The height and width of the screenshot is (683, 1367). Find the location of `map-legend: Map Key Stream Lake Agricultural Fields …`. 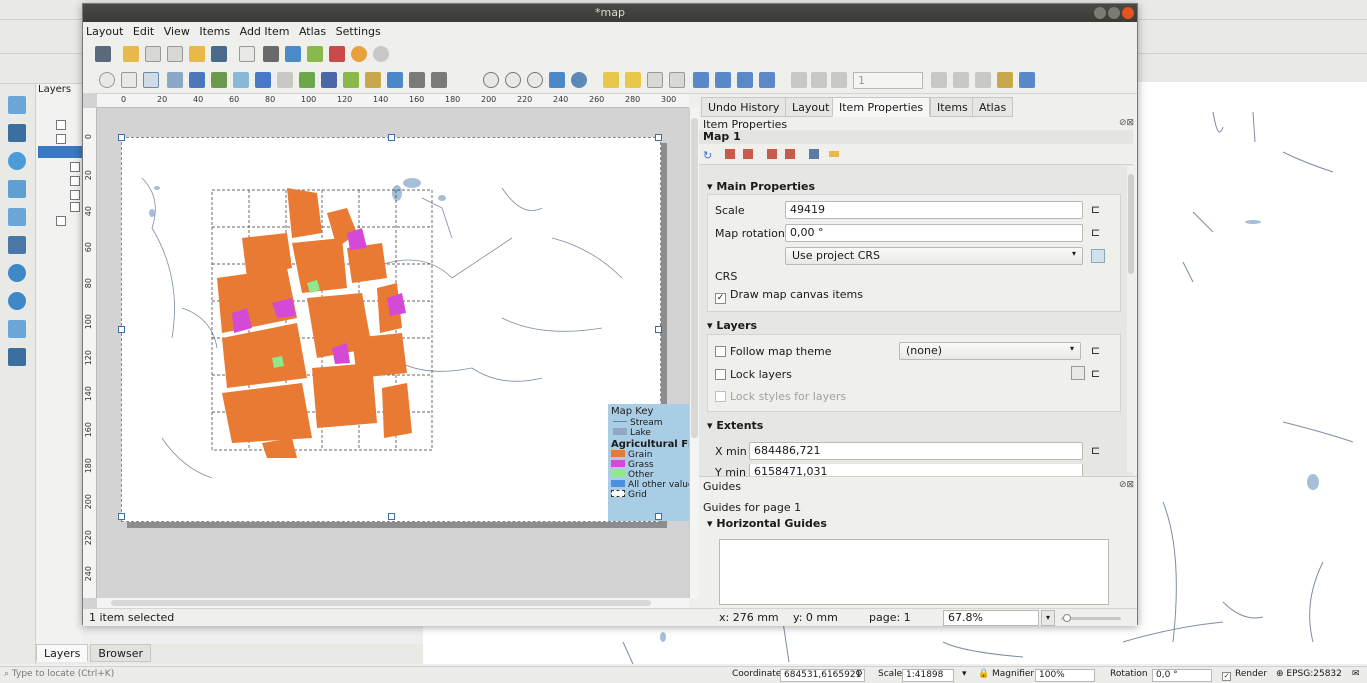

map-legend: Map Key Stream Lake Agricultural Fields … is located at coordinates (661, 462).